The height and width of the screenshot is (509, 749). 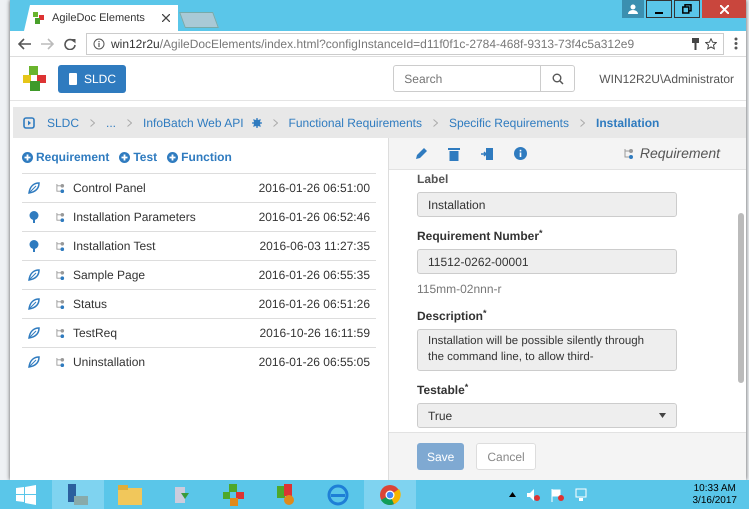 I want to click on list-item: Status 2016-01-26 06:51:26, so click(x=199, y=303).